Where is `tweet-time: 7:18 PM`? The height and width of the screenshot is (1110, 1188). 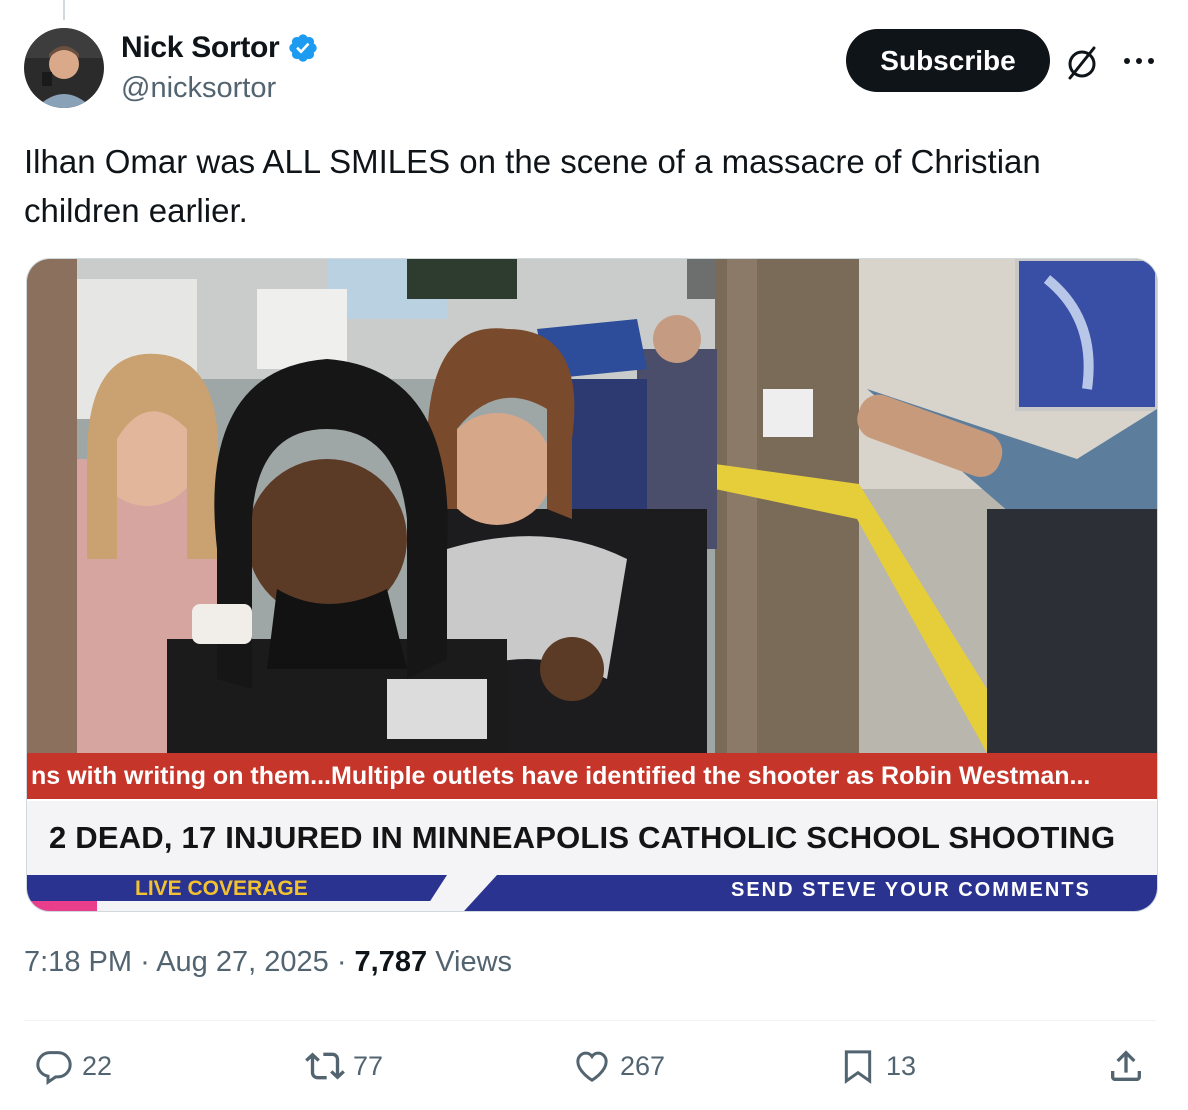 tweet-time: 7:18 PM is located at coordinates (78, 962).